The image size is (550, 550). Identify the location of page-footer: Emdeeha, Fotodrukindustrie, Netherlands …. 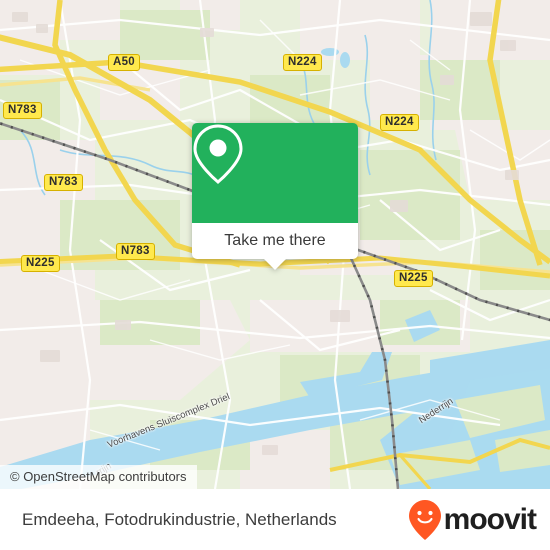
(275, 519).